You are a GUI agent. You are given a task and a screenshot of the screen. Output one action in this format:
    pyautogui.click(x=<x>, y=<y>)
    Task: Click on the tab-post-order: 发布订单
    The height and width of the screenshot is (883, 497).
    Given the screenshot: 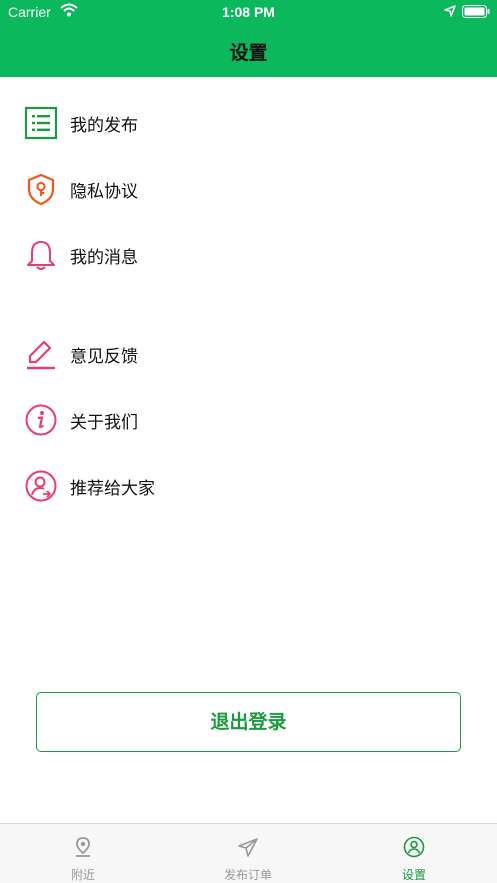 What is the action you would take?
    pyautogui.click(x=248, y=853)
    